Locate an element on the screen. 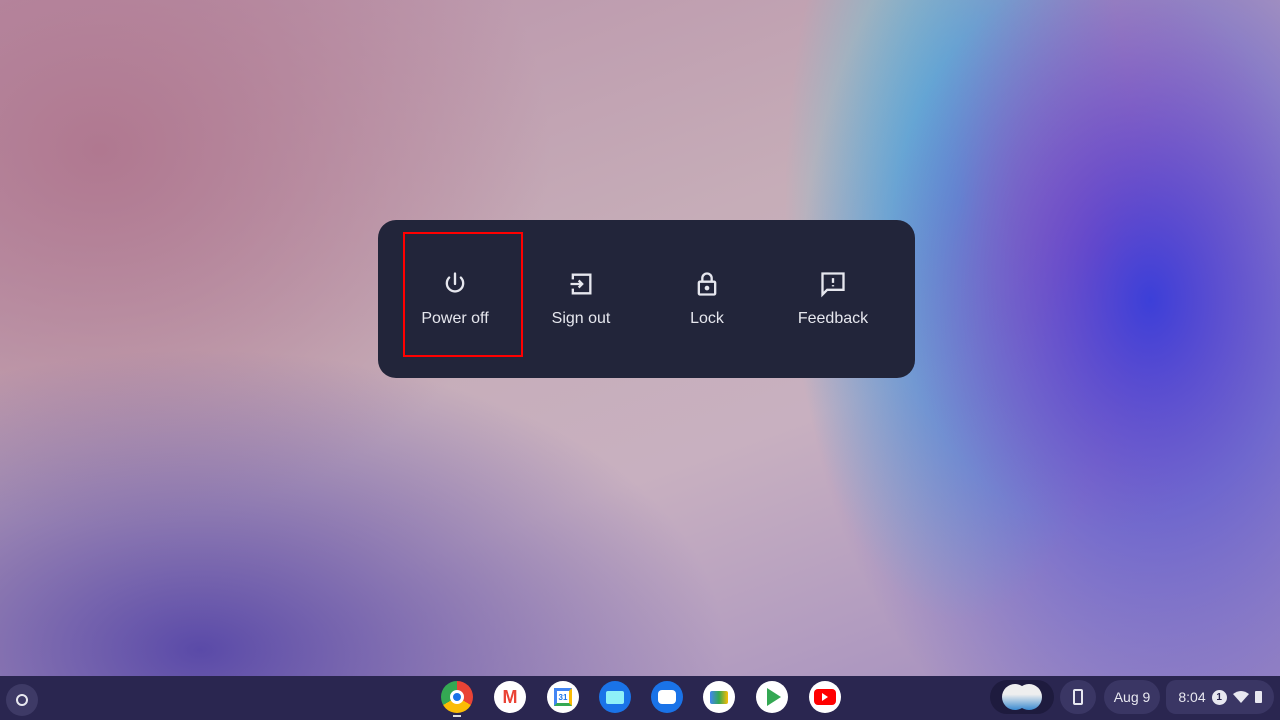 This screenshot has width=1280, height=720. feedback-icon is located at coordinates (833, 285).